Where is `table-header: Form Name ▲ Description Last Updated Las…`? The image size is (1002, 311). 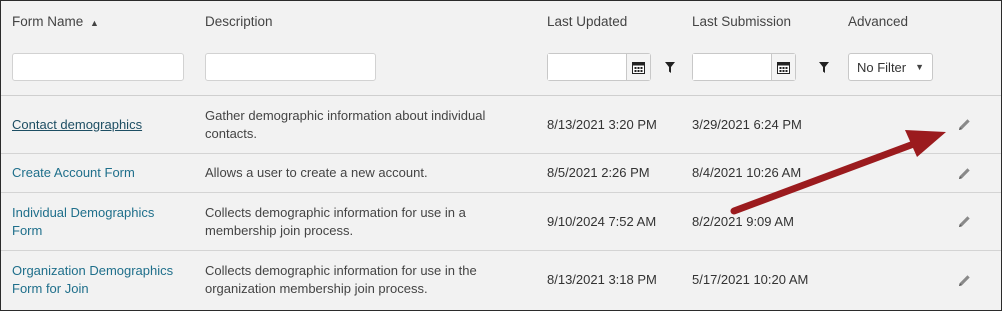
table-header: Form Name ▲ Description Last Updated Las… is located at coordinates (501, 22).